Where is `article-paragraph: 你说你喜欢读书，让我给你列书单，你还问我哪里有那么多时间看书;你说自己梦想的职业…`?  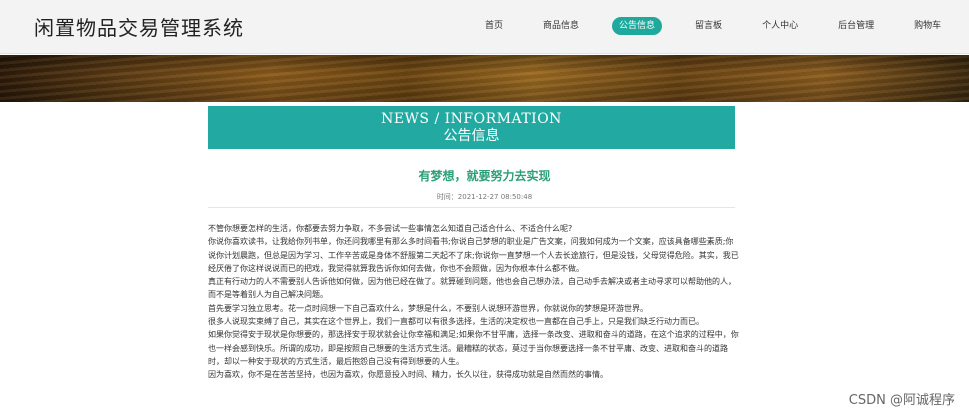
article-paragraph: 你说你喜欢读书，让我给你列书单，你还问我哪里有那么多时间看书;你说自己梦想的职业… is located at coordinates (473, 255).